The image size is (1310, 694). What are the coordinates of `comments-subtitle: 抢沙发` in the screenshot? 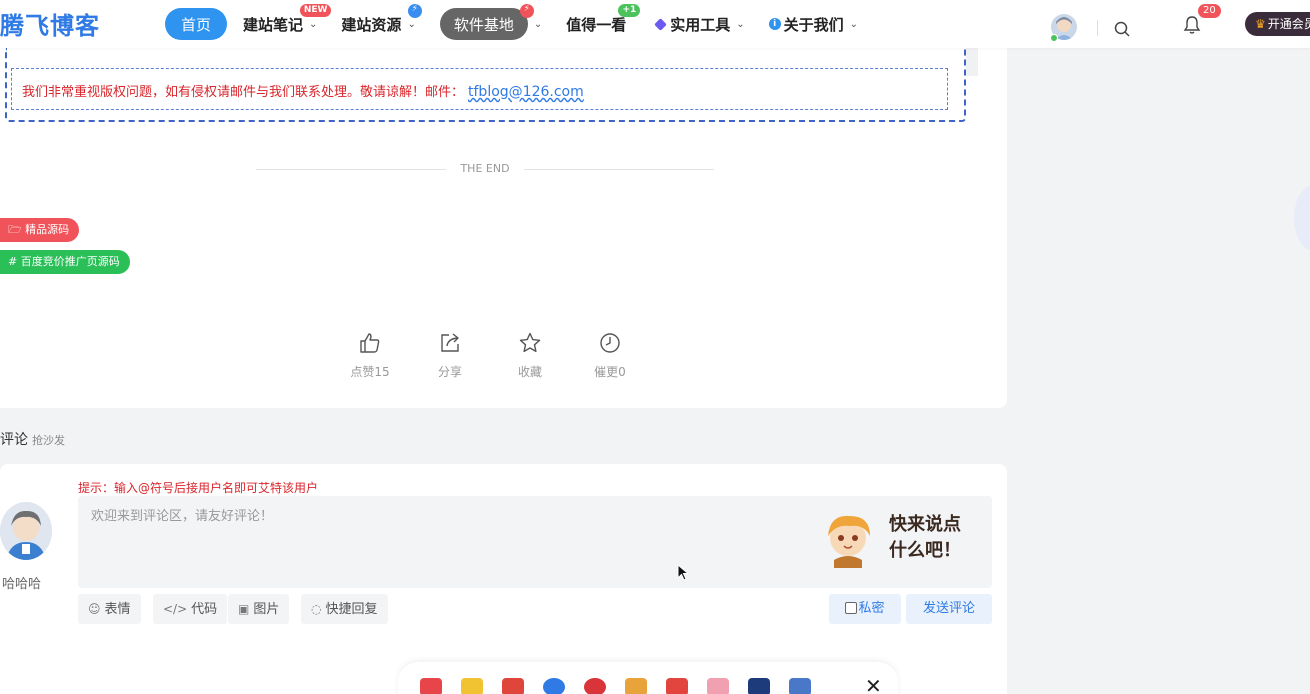 It's located at (48, 440).